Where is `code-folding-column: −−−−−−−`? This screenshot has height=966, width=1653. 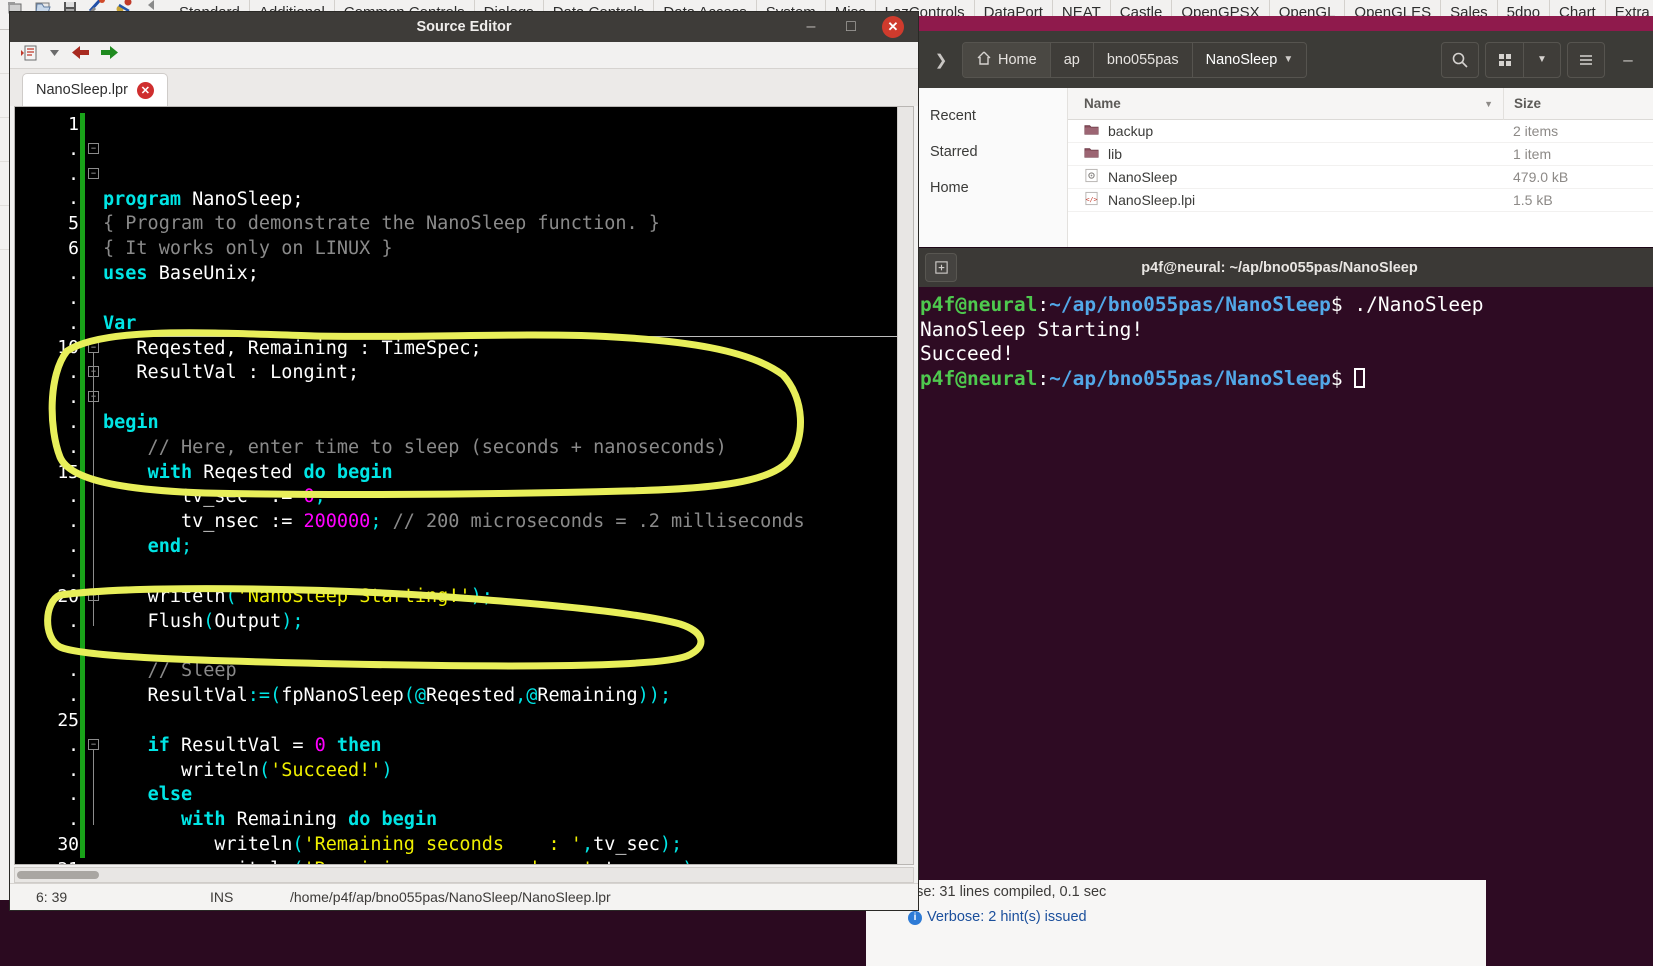
code-folding-column: −−−−−−− is located at coordinates (94, 485).